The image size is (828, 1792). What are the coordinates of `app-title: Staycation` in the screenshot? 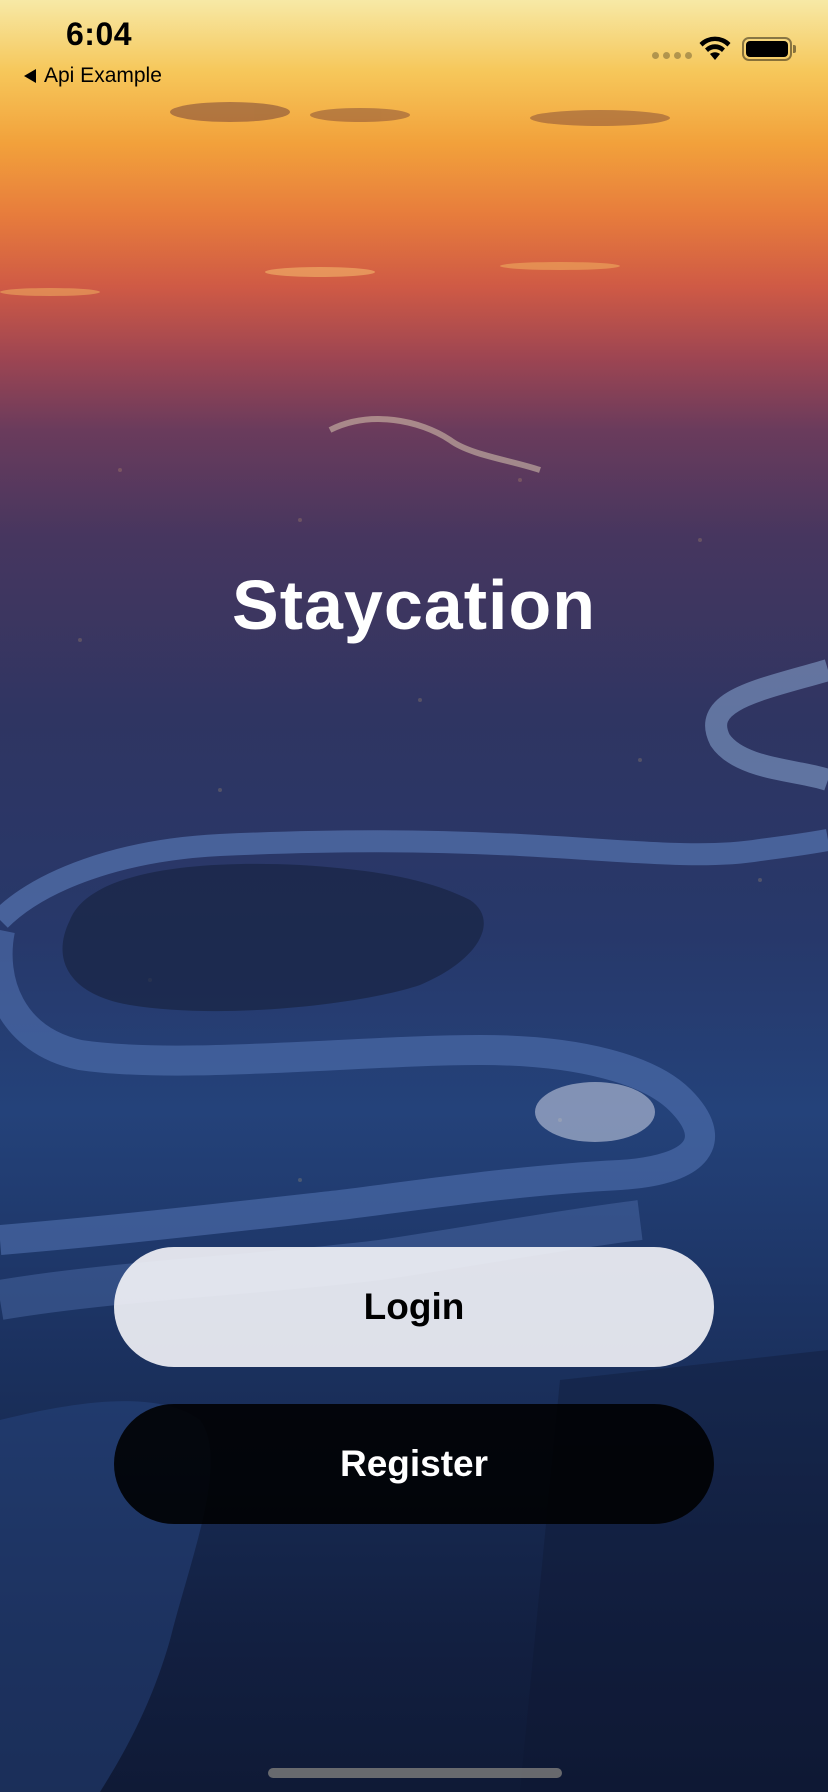 It's located at (414, 605).